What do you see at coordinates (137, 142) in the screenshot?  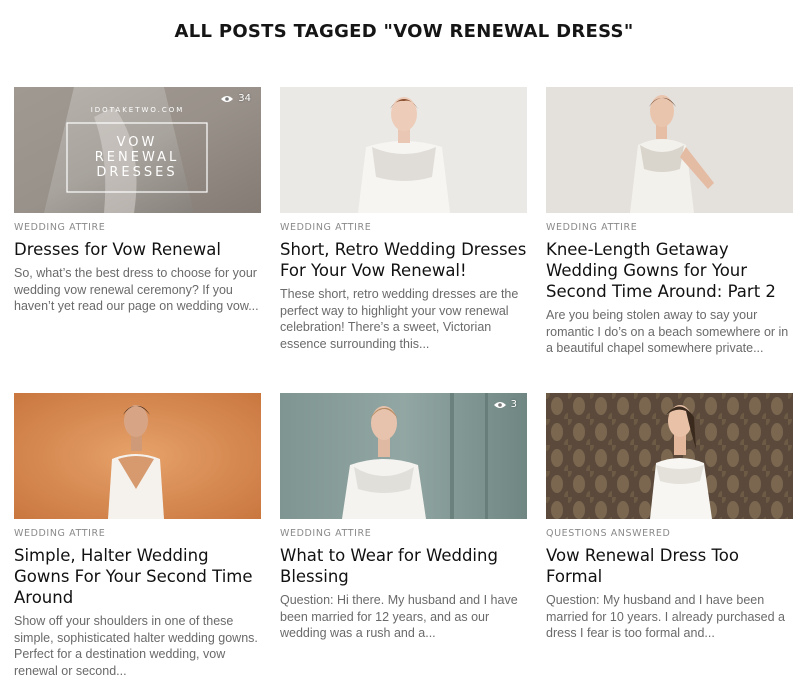 I see `thumbnail-text-line1: VOW` at bounding box center [137, 142].